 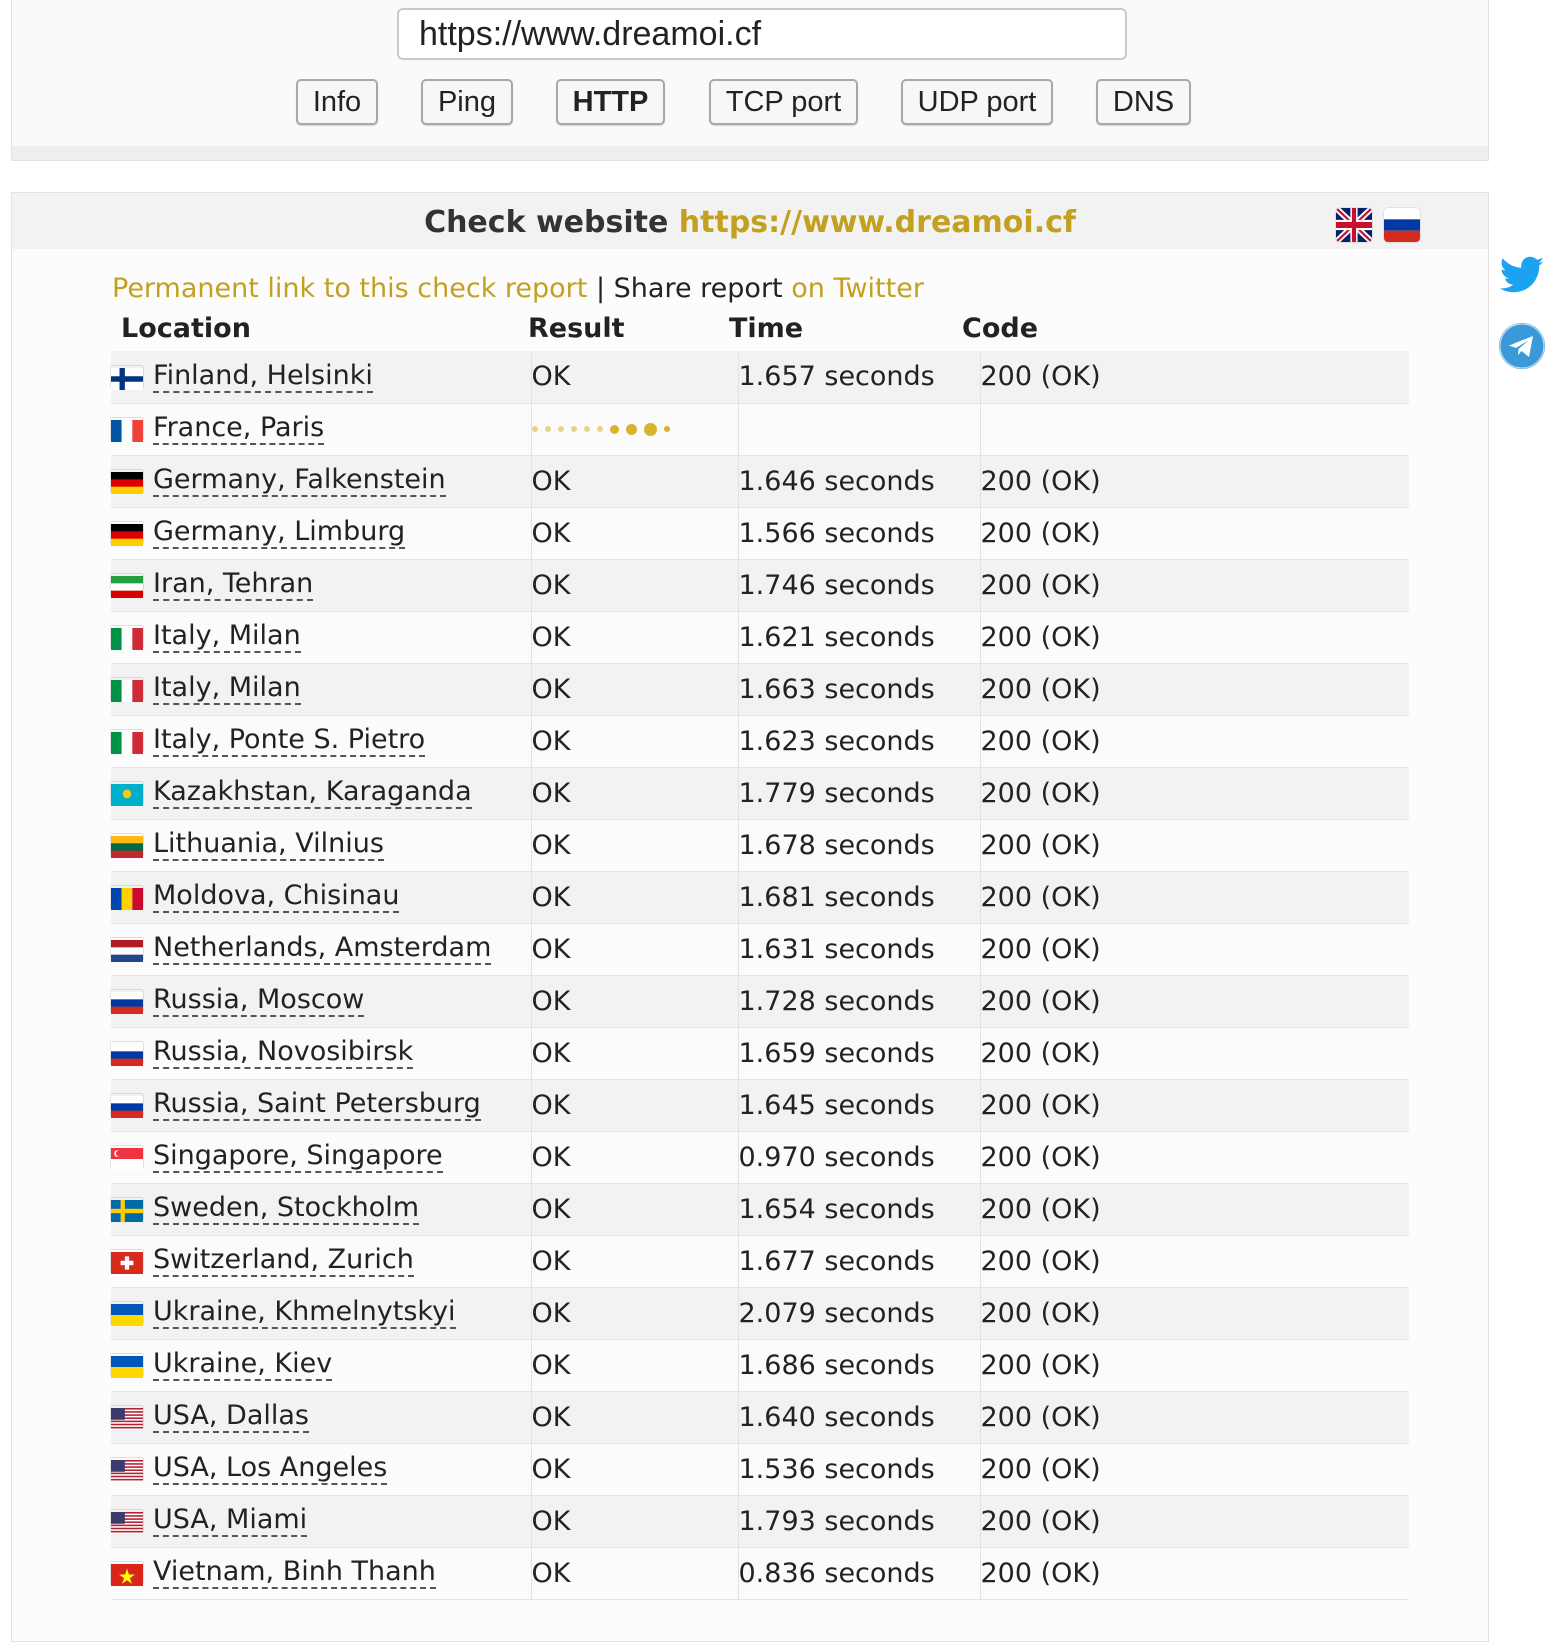 What do you see at coordinates (127, 1158) in the screenshot?
I see `sg-flag-icon` at bounding box center [127, 1158].